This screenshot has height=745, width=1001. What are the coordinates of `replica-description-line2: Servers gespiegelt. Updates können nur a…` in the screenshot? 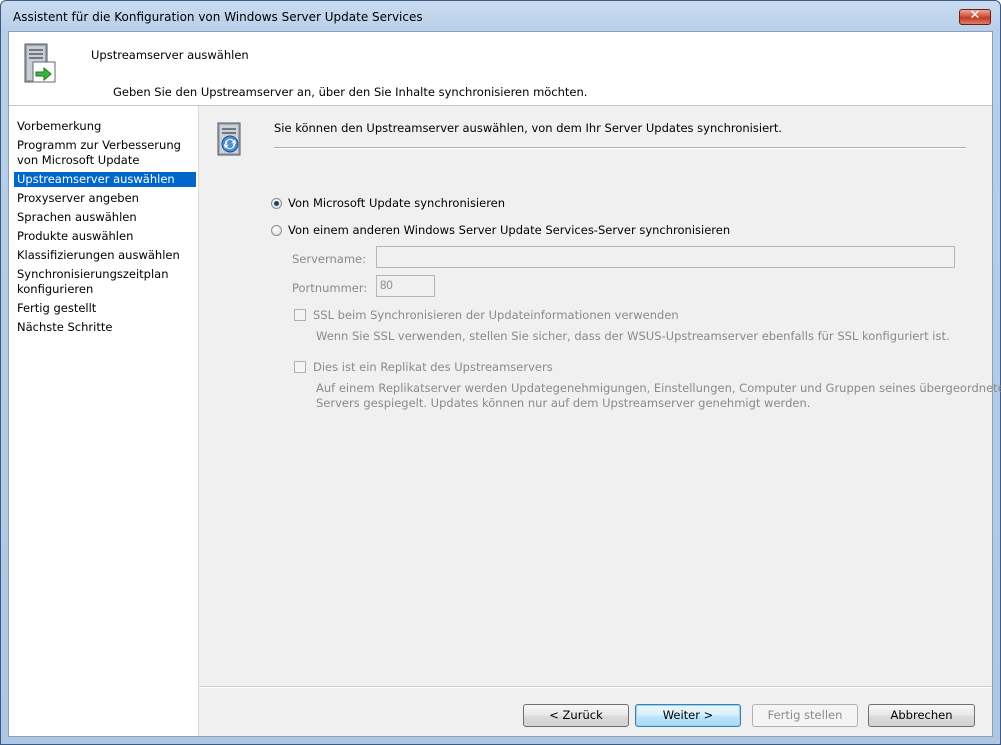 It's located at (563, 403).